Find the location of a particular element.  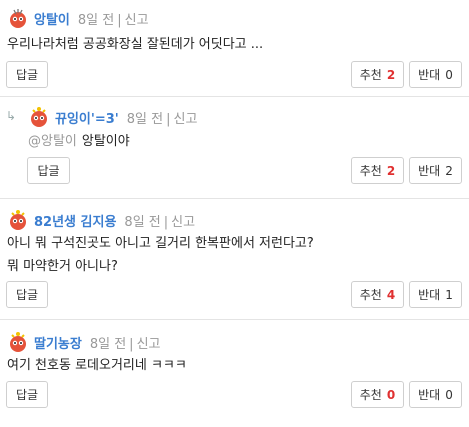

comment-line: 여기 천호동 로데오거리네 ㅋㅋㅋ is located at coordinates (97, 365).